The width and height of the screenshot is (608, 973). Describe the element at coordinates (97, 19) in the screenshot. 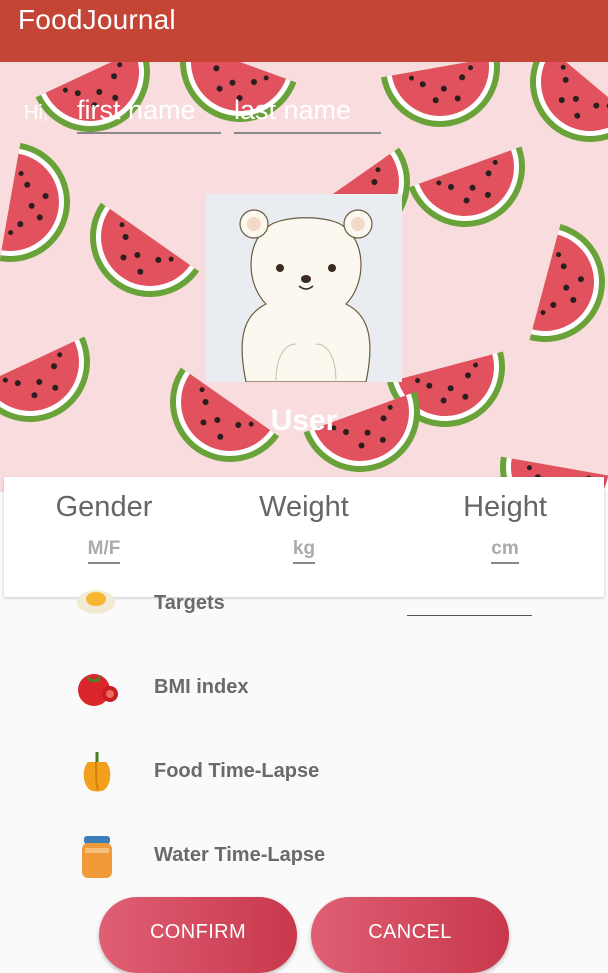

I see `app-title: FoodJournal` at that location.